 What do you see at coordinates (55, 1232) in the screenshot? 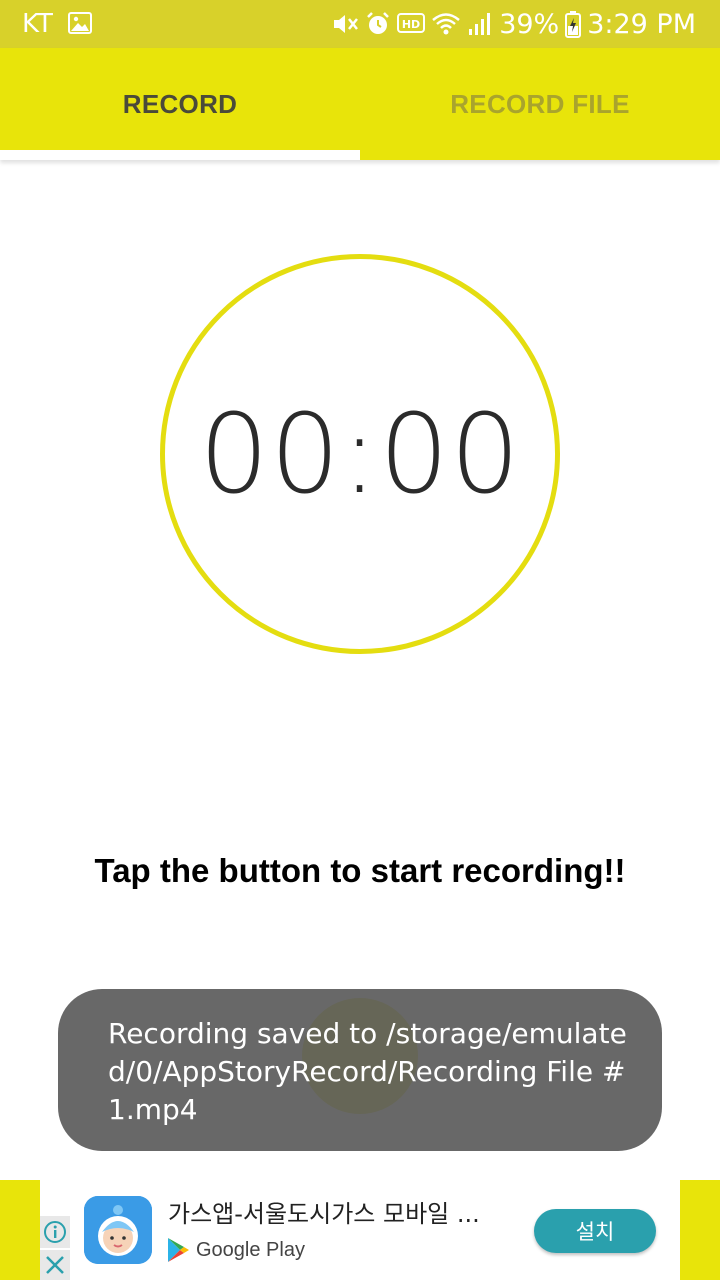
I see `ad-info-icon` at bounding box center [55, 1232].